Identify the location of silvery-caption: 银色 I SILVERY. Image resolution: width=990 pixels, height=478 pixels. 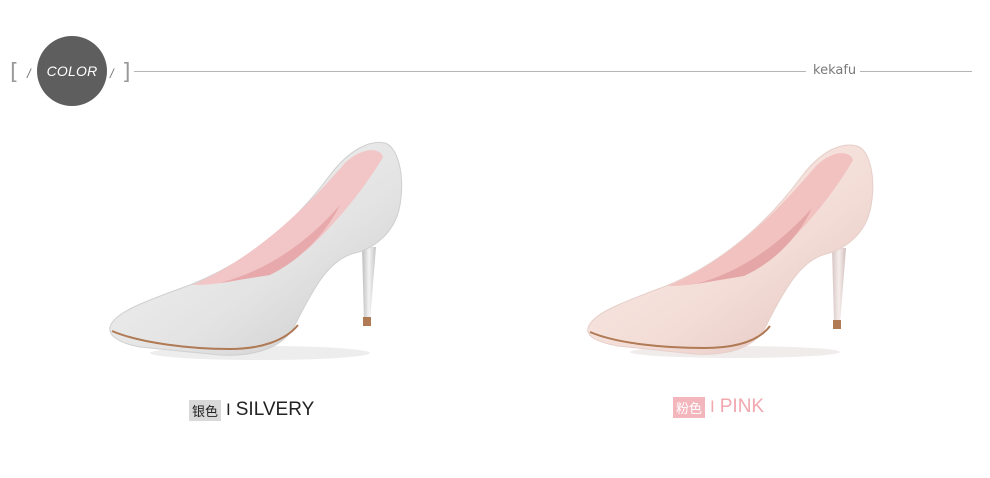
(251, 410).